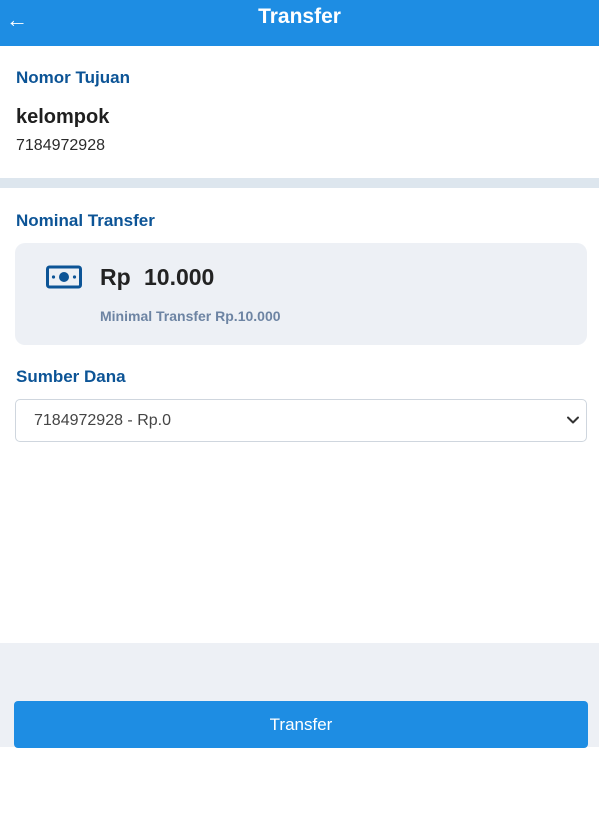 The height and width of the screenshot is (823, 599). Describe the element at coordinates (179, 277) in the screenshot. I see `amount-value: 10.000` at that location.